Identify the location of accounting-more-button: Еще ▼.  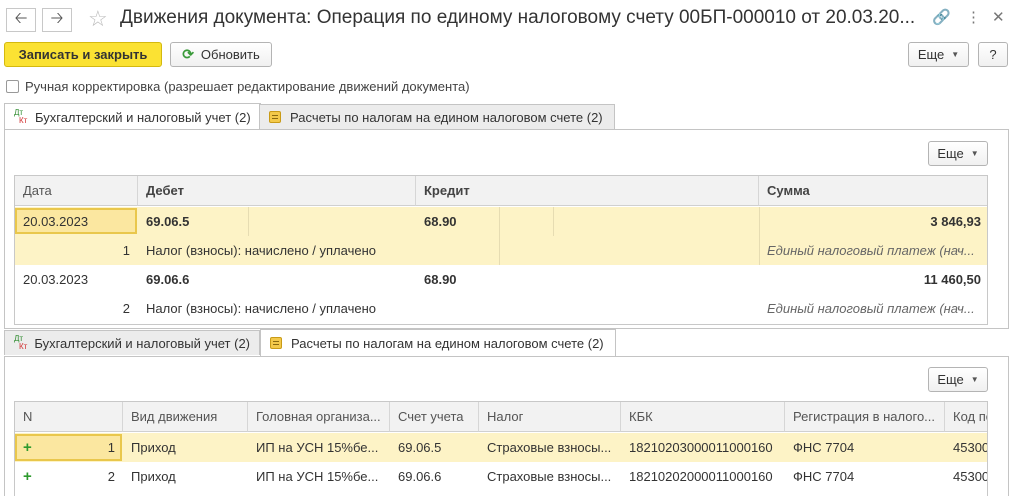
(958, 153).